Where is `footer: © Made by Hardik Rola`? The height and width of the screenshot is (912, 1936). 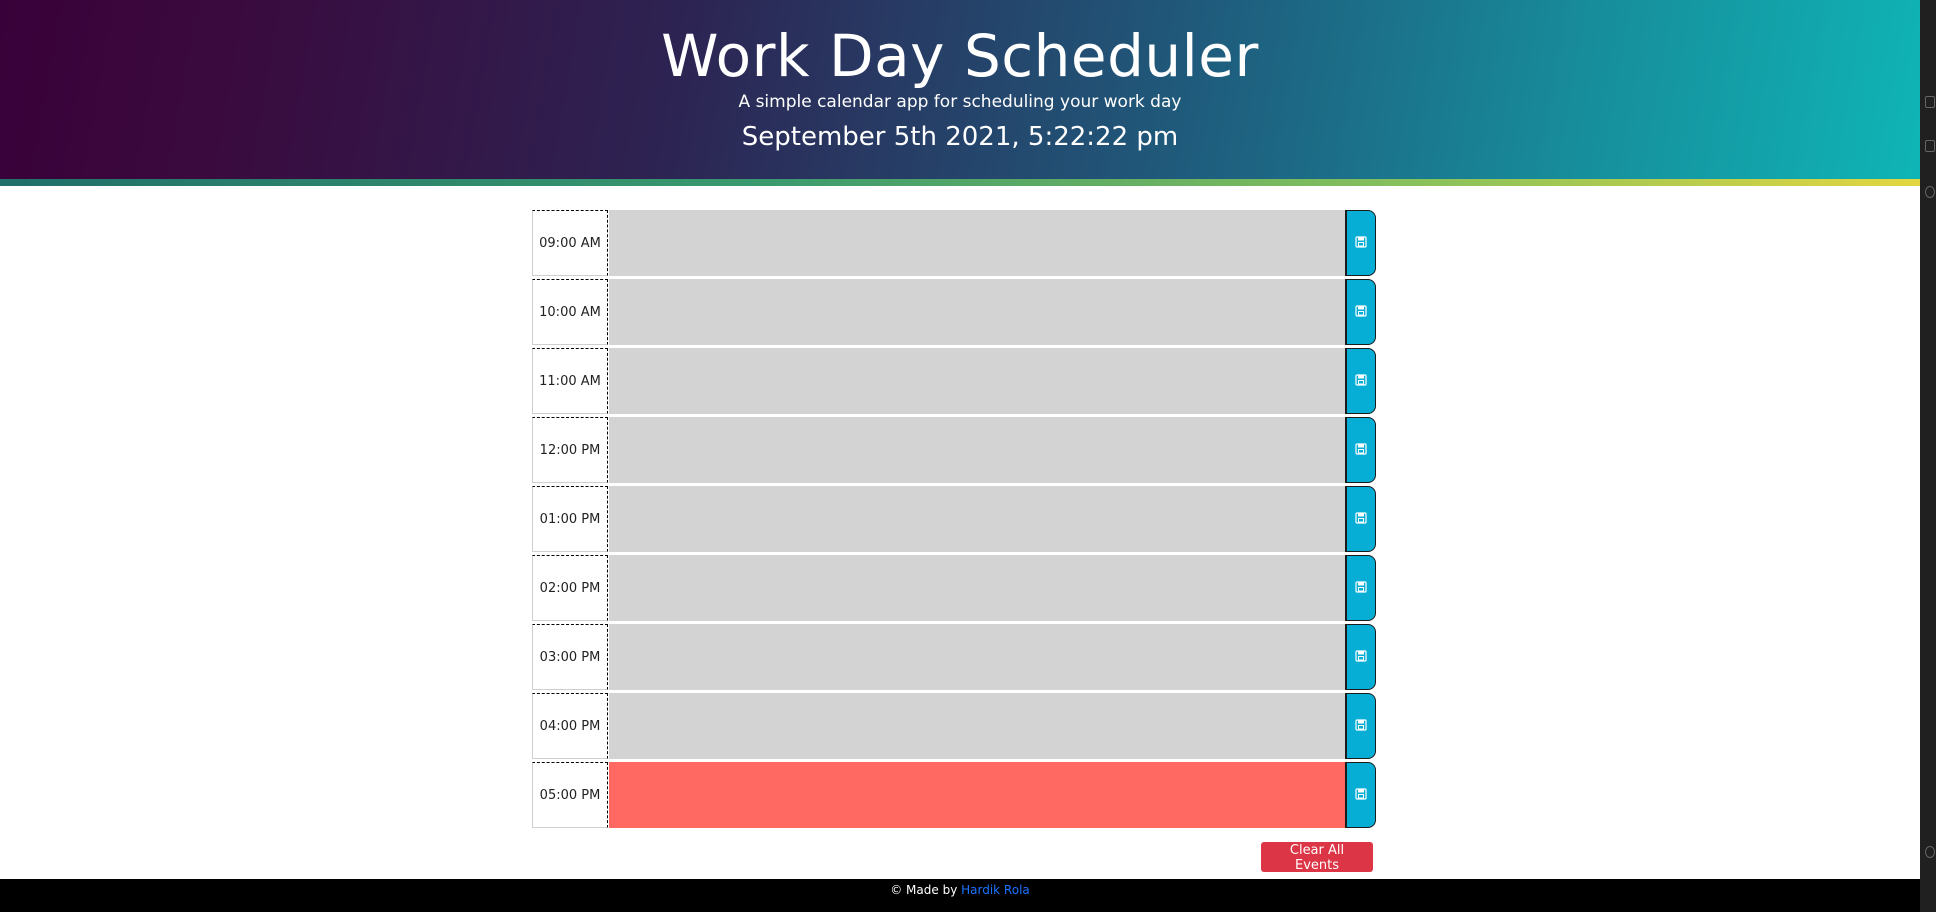
footer: © Made by Hardik Rola is located at coordinates (960, 895).